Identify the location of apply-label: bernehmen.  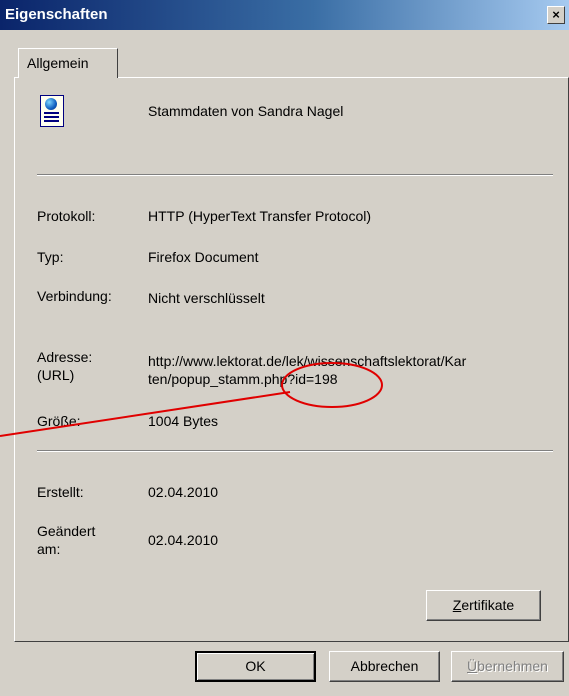
(512, 666).